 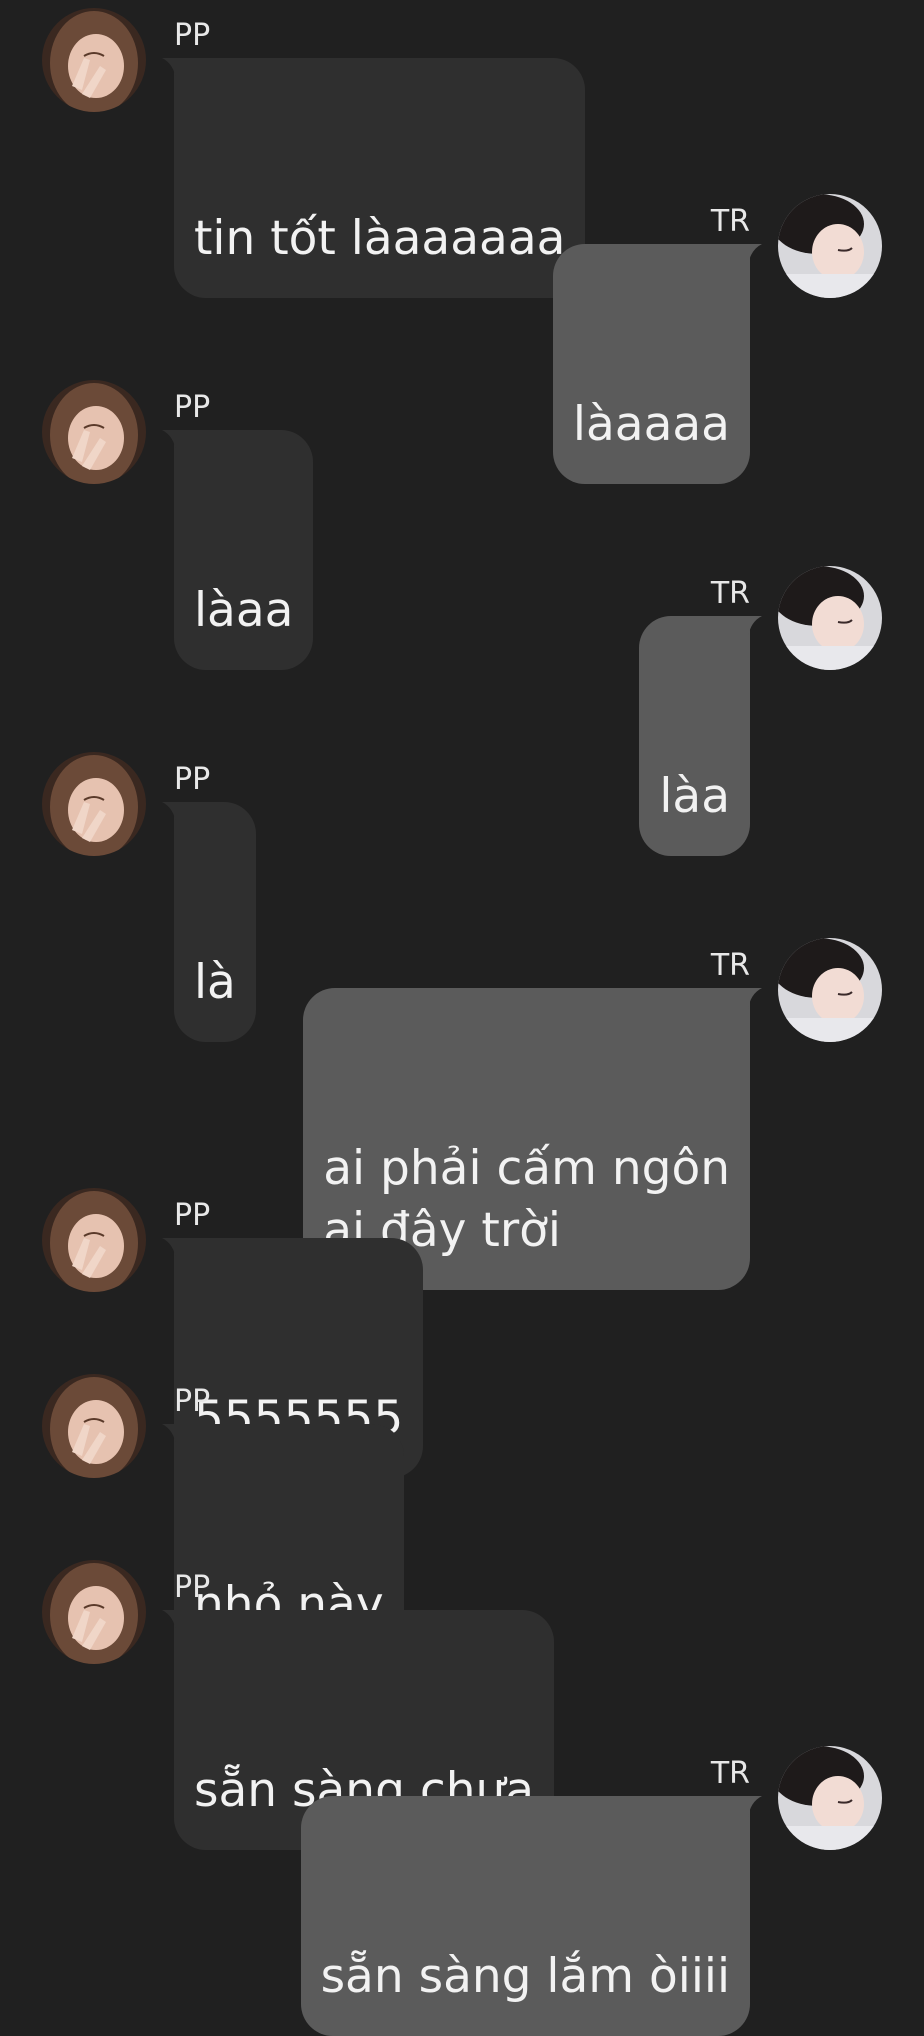 I want to click on message-bubble: là, so click(x=209, y=922).